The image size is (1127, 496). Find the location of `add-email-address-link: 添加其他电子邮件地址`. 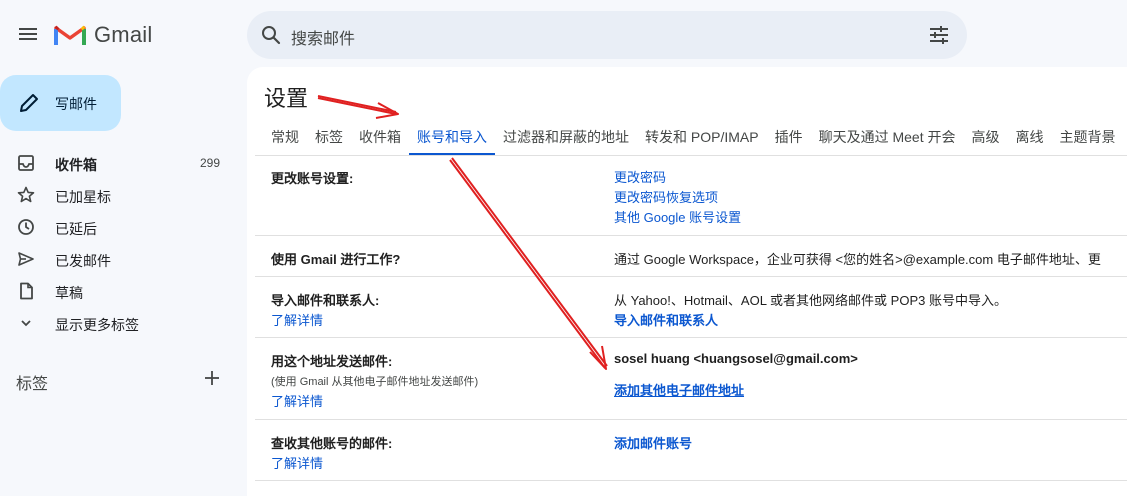

add-email-address-link: 添加其他电子邮件地址 is located at coordinates (679, 389).